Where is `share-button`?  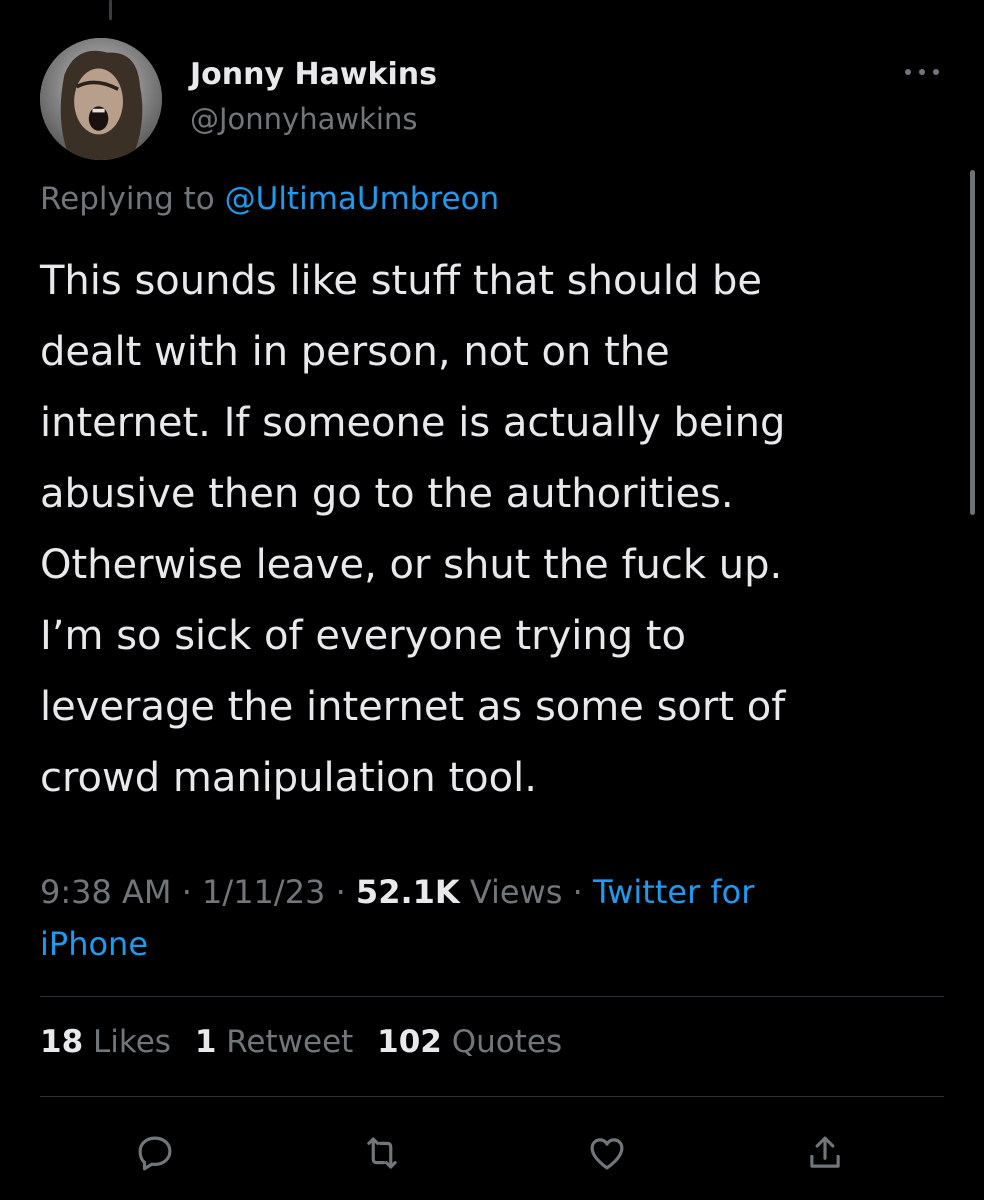
share-button is located at coordinates (825, 1153).